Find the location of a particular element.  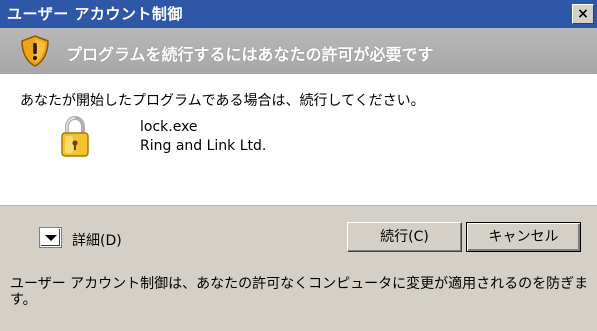

cancel-button: キャンセル is located at coordinates (523, 237).